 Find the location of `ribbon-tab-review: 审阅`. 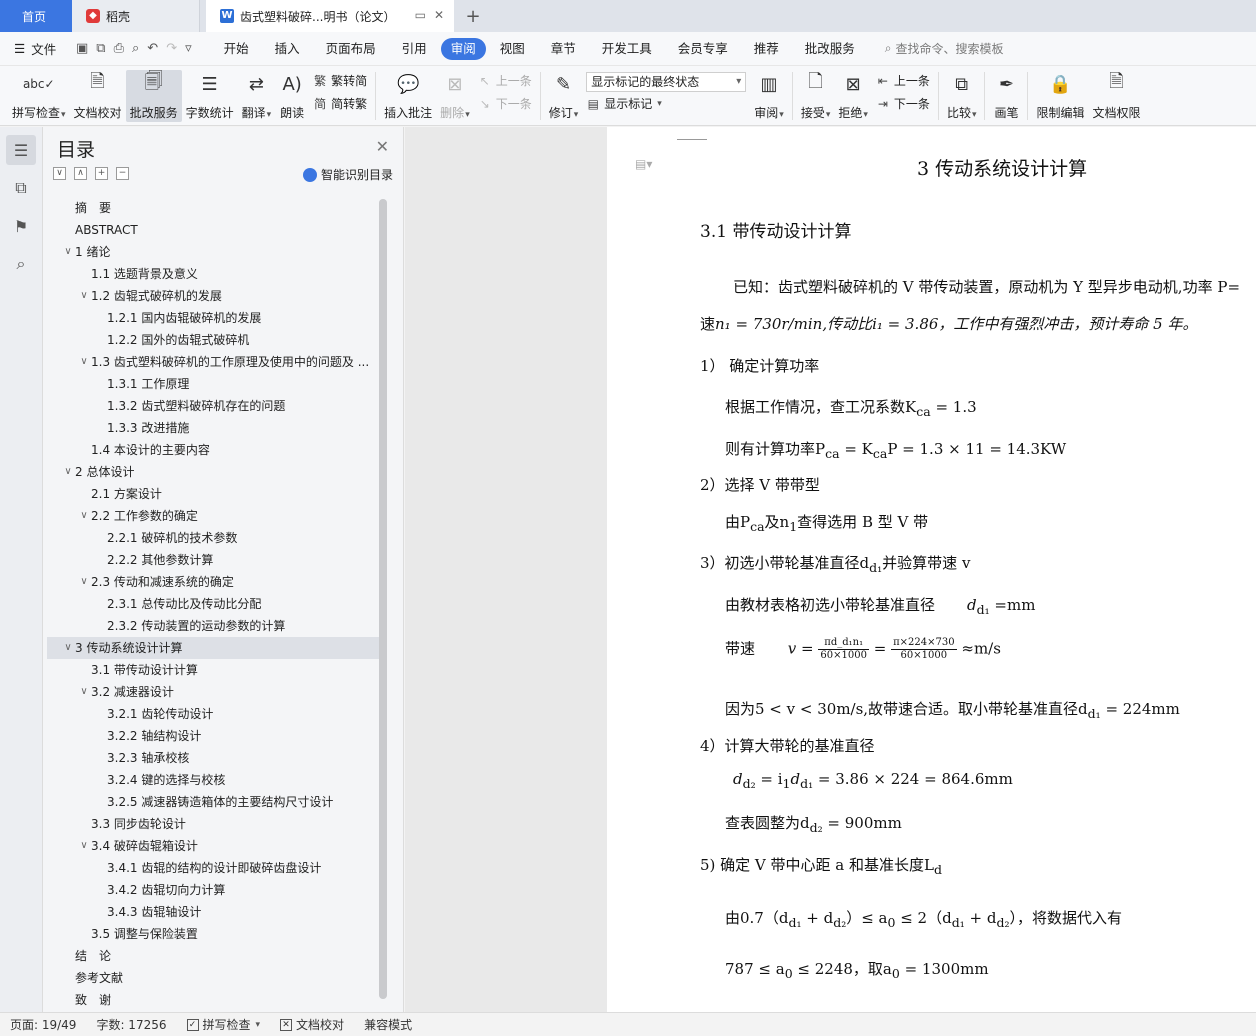

ribbon-tab-review: 审阅 is located at coordinates (463, 48).